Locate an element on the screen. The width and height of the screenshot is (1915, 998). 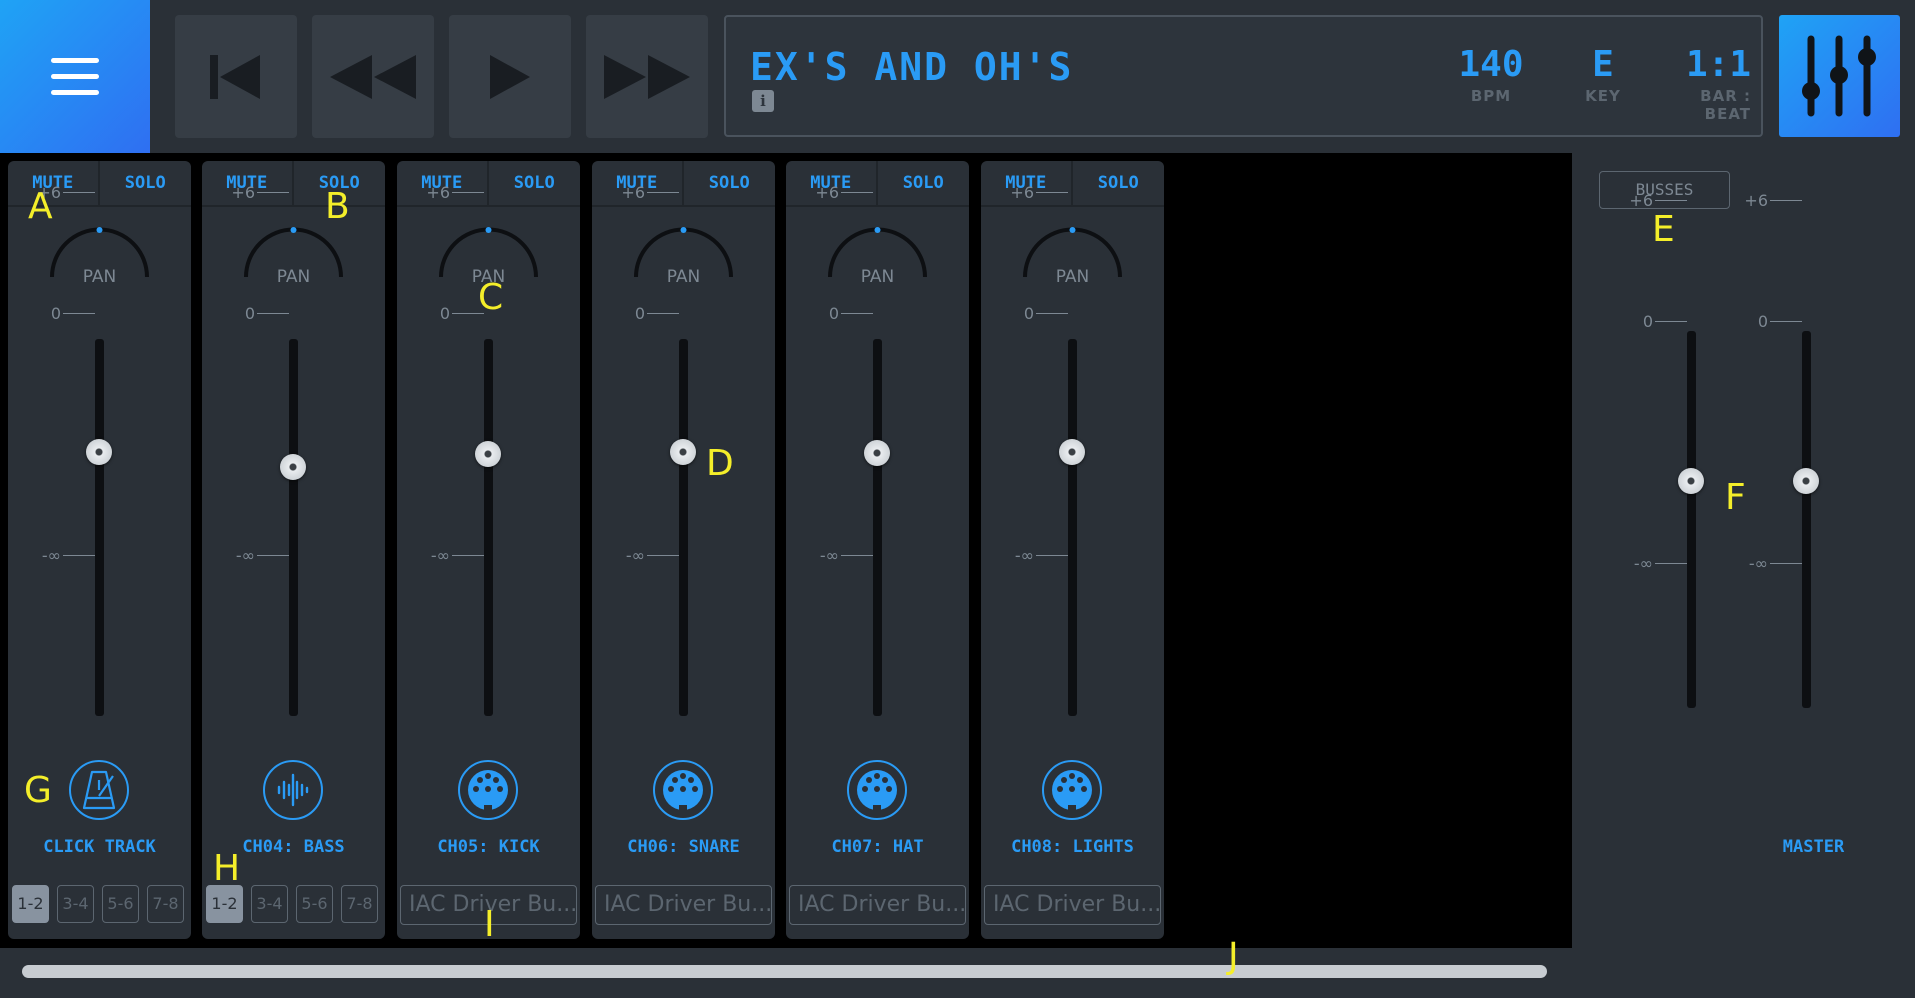
mixer-view-button is located at coordinates (1839, 76).